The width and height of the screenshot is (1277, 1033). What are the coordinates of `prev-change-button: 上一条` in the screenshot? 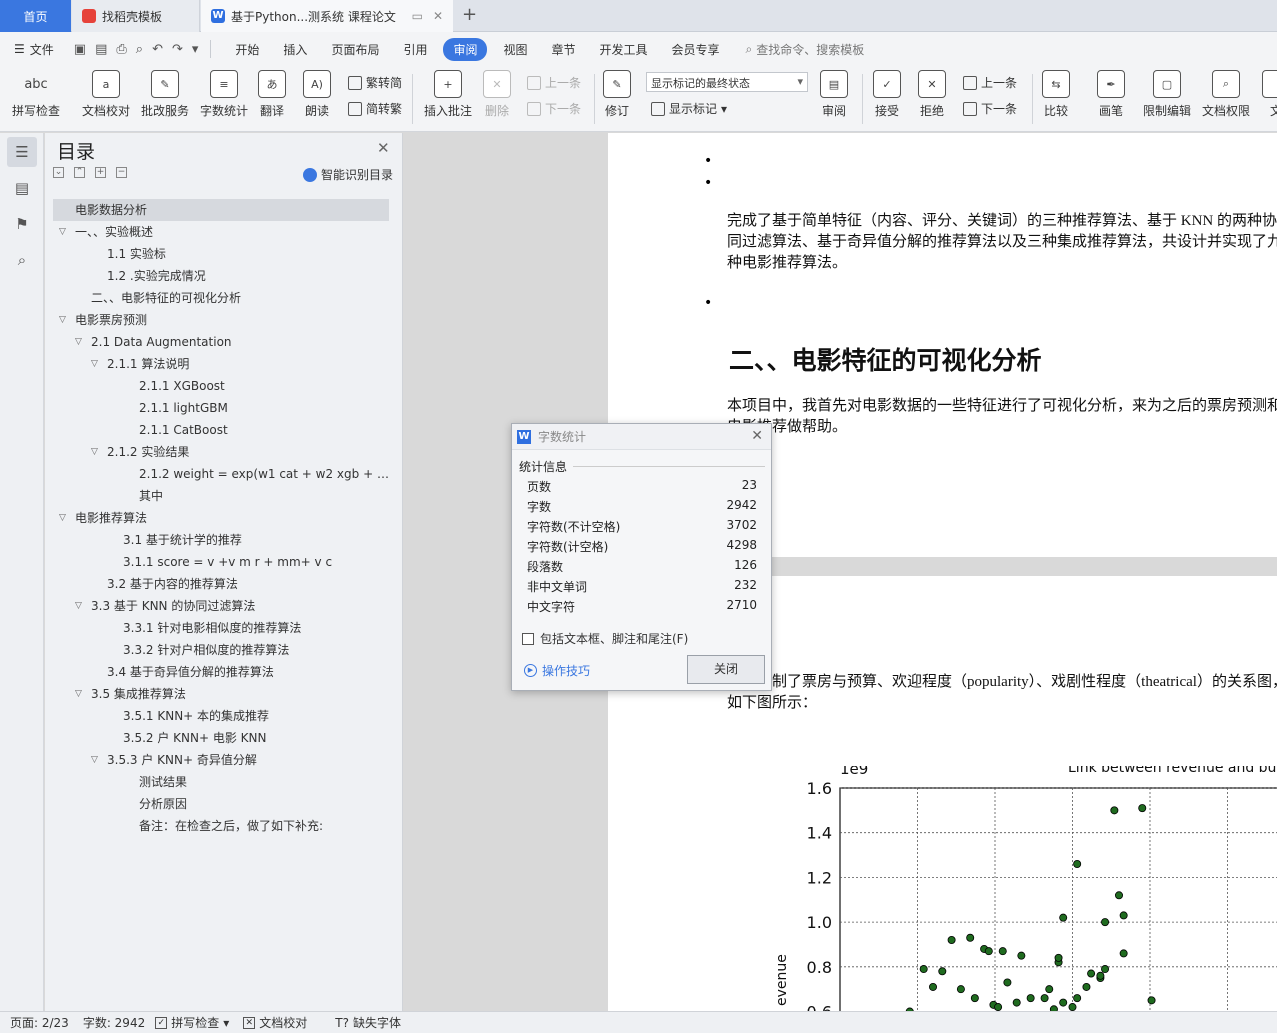 It's located at (990, 82).